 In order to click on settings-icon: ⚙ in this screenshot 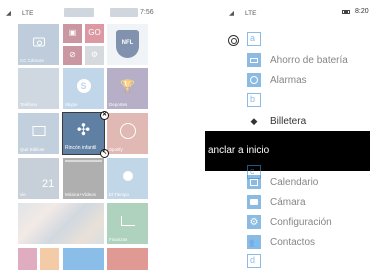, I will do `click(94, 54)`.